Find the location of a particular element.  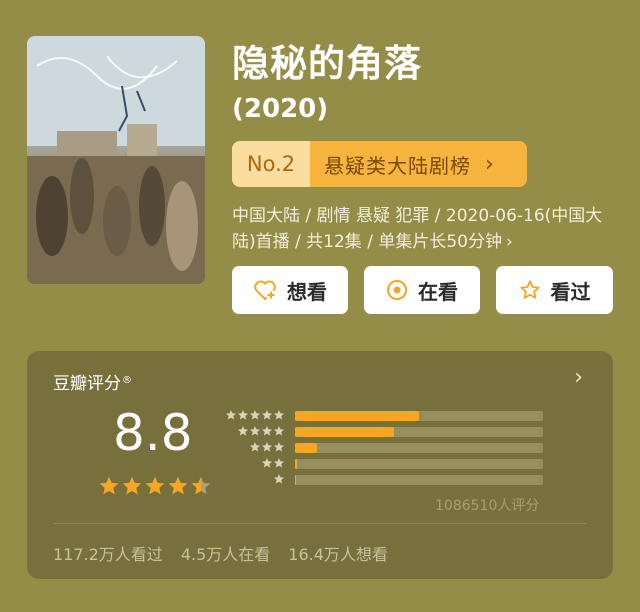

rank-label-wrap: 悬疑类大陆剧榜 › is located at coordinates (418, 164).